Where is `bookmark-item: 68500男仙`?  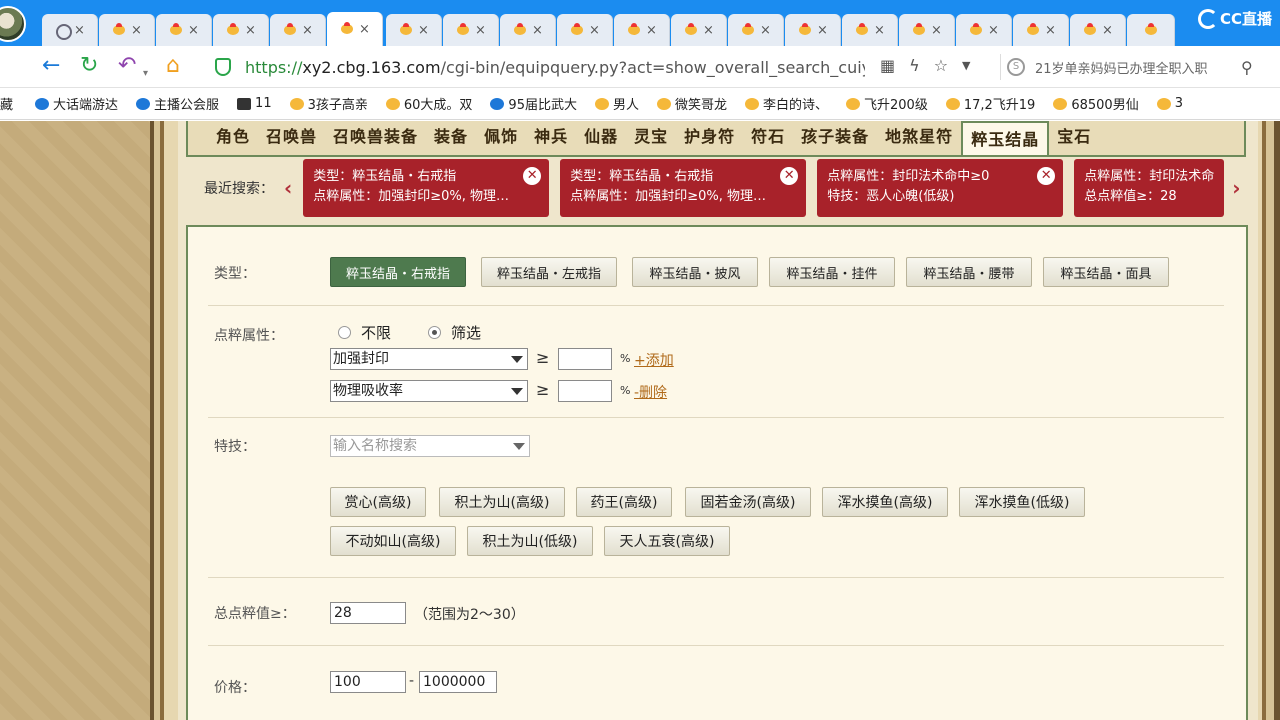 bookmark-item: 68500男仙 is located at coordinates (1096, 103).